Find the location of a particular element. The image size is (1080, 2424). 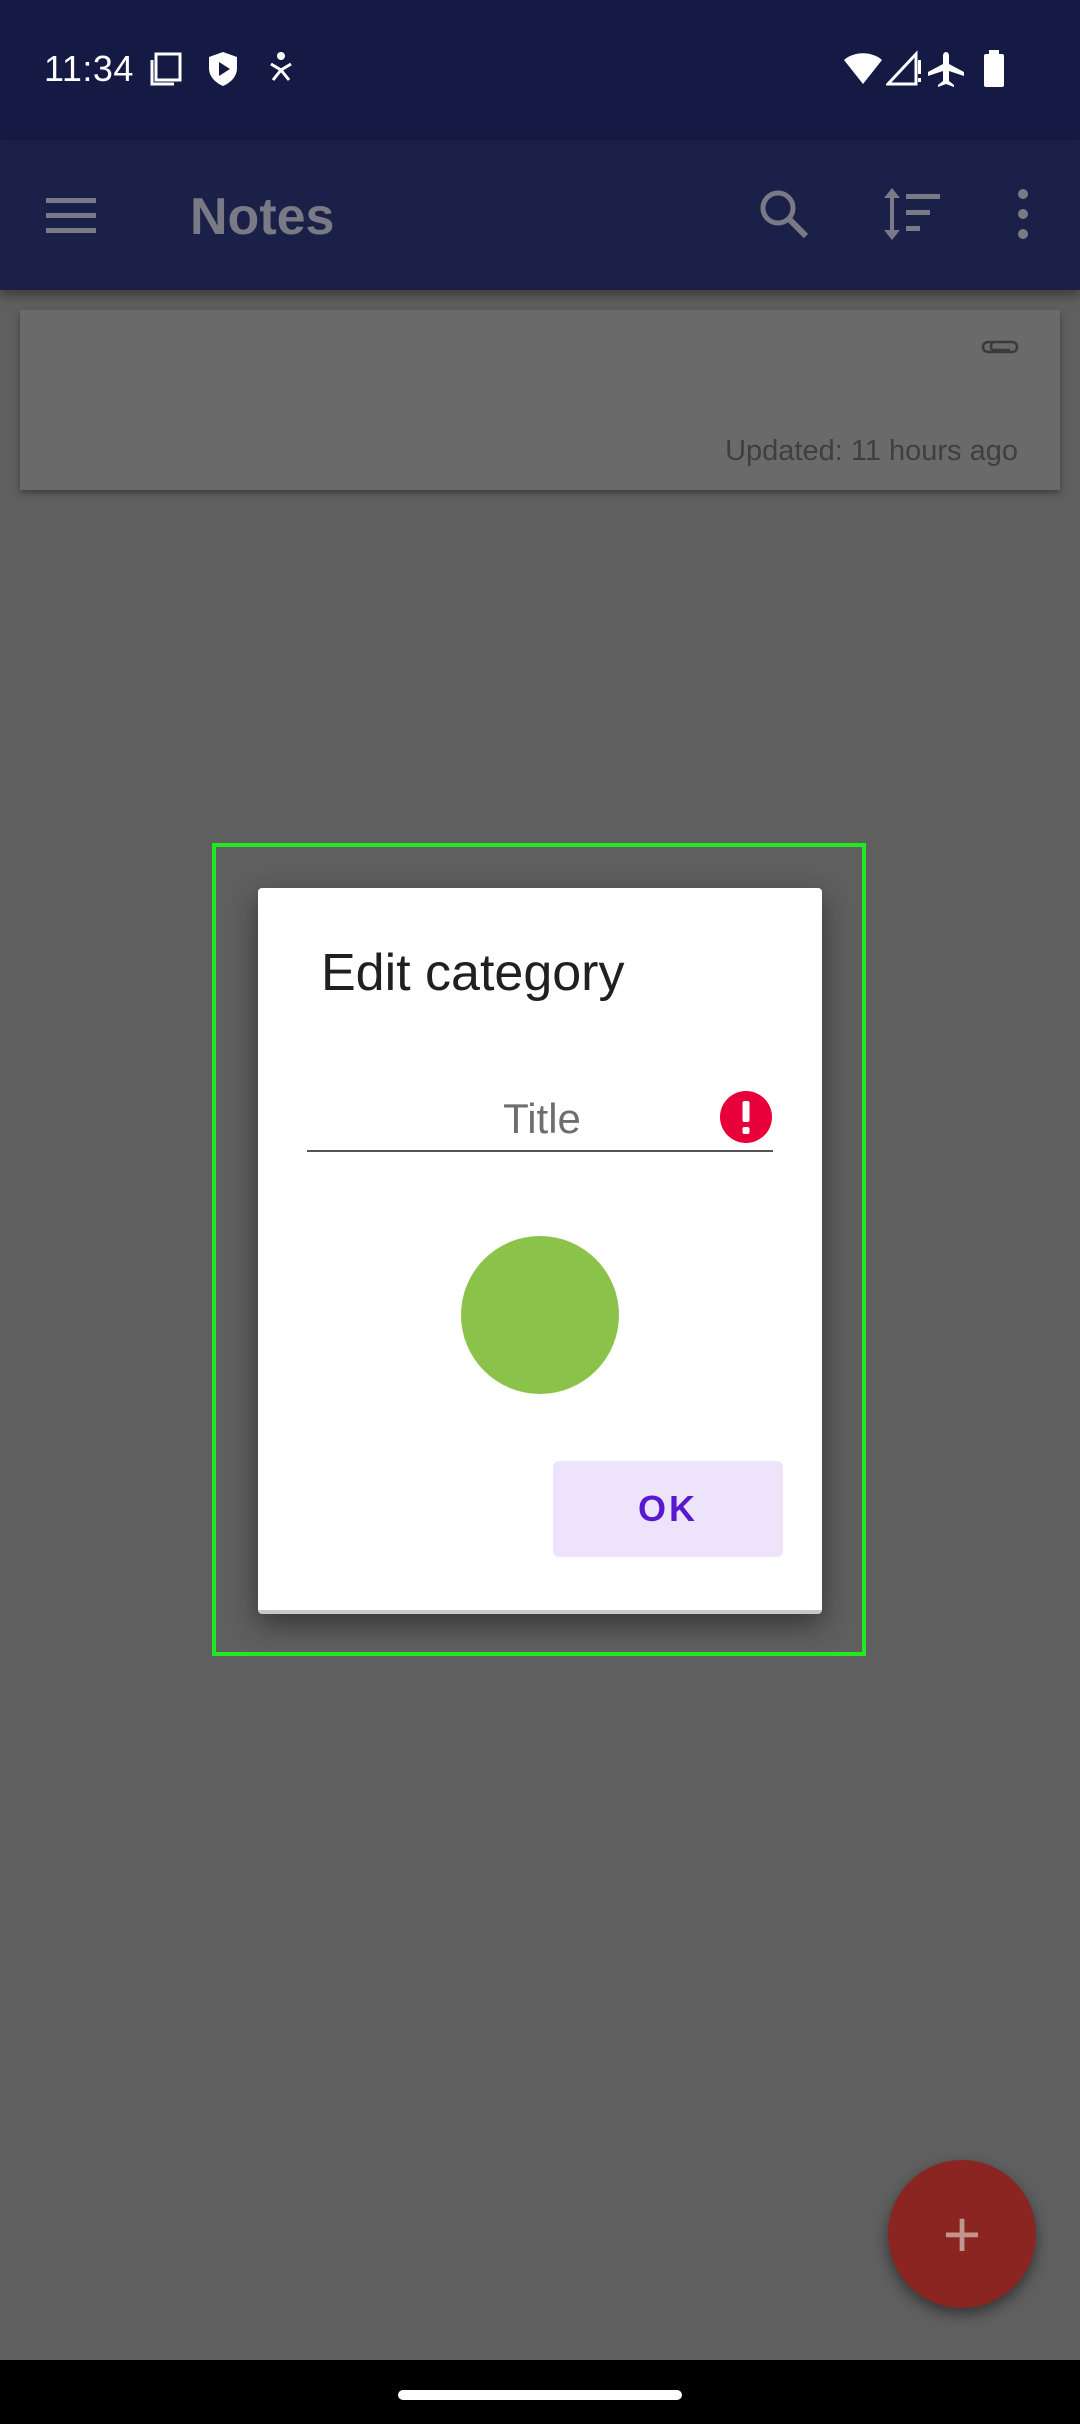

title-input is located at coordinates (542, 1119).